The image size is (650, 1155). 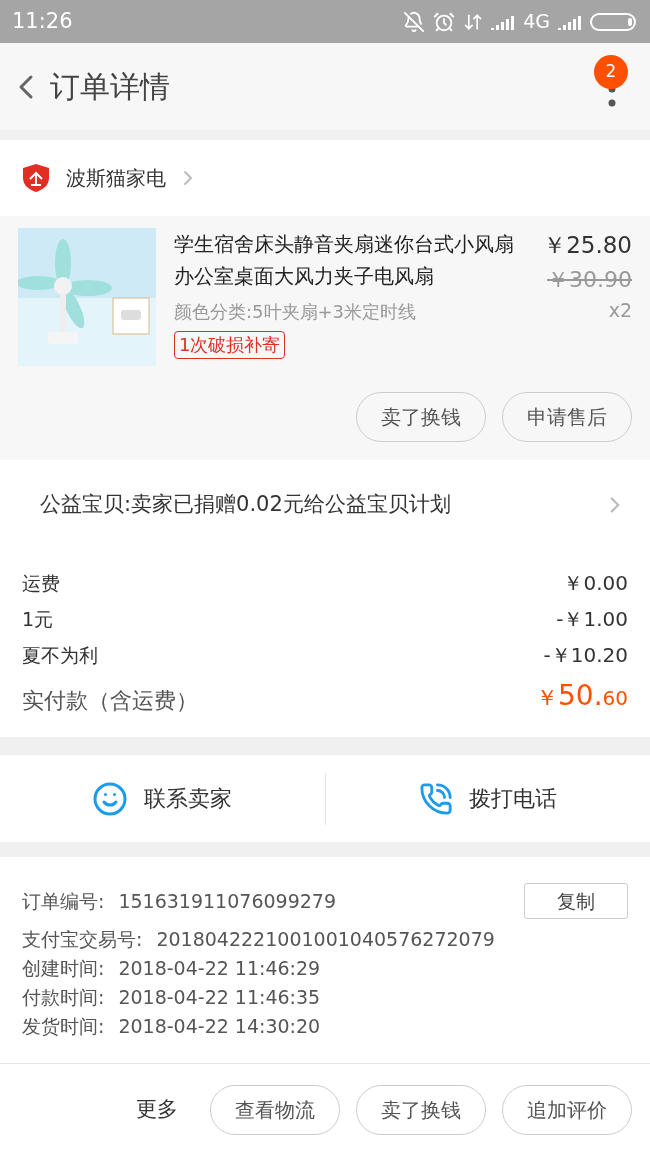 What do you see at coordinates (582, 696) in the screenshot?
I see `total-value: ￥50.60` at bounding box center [582, 696].